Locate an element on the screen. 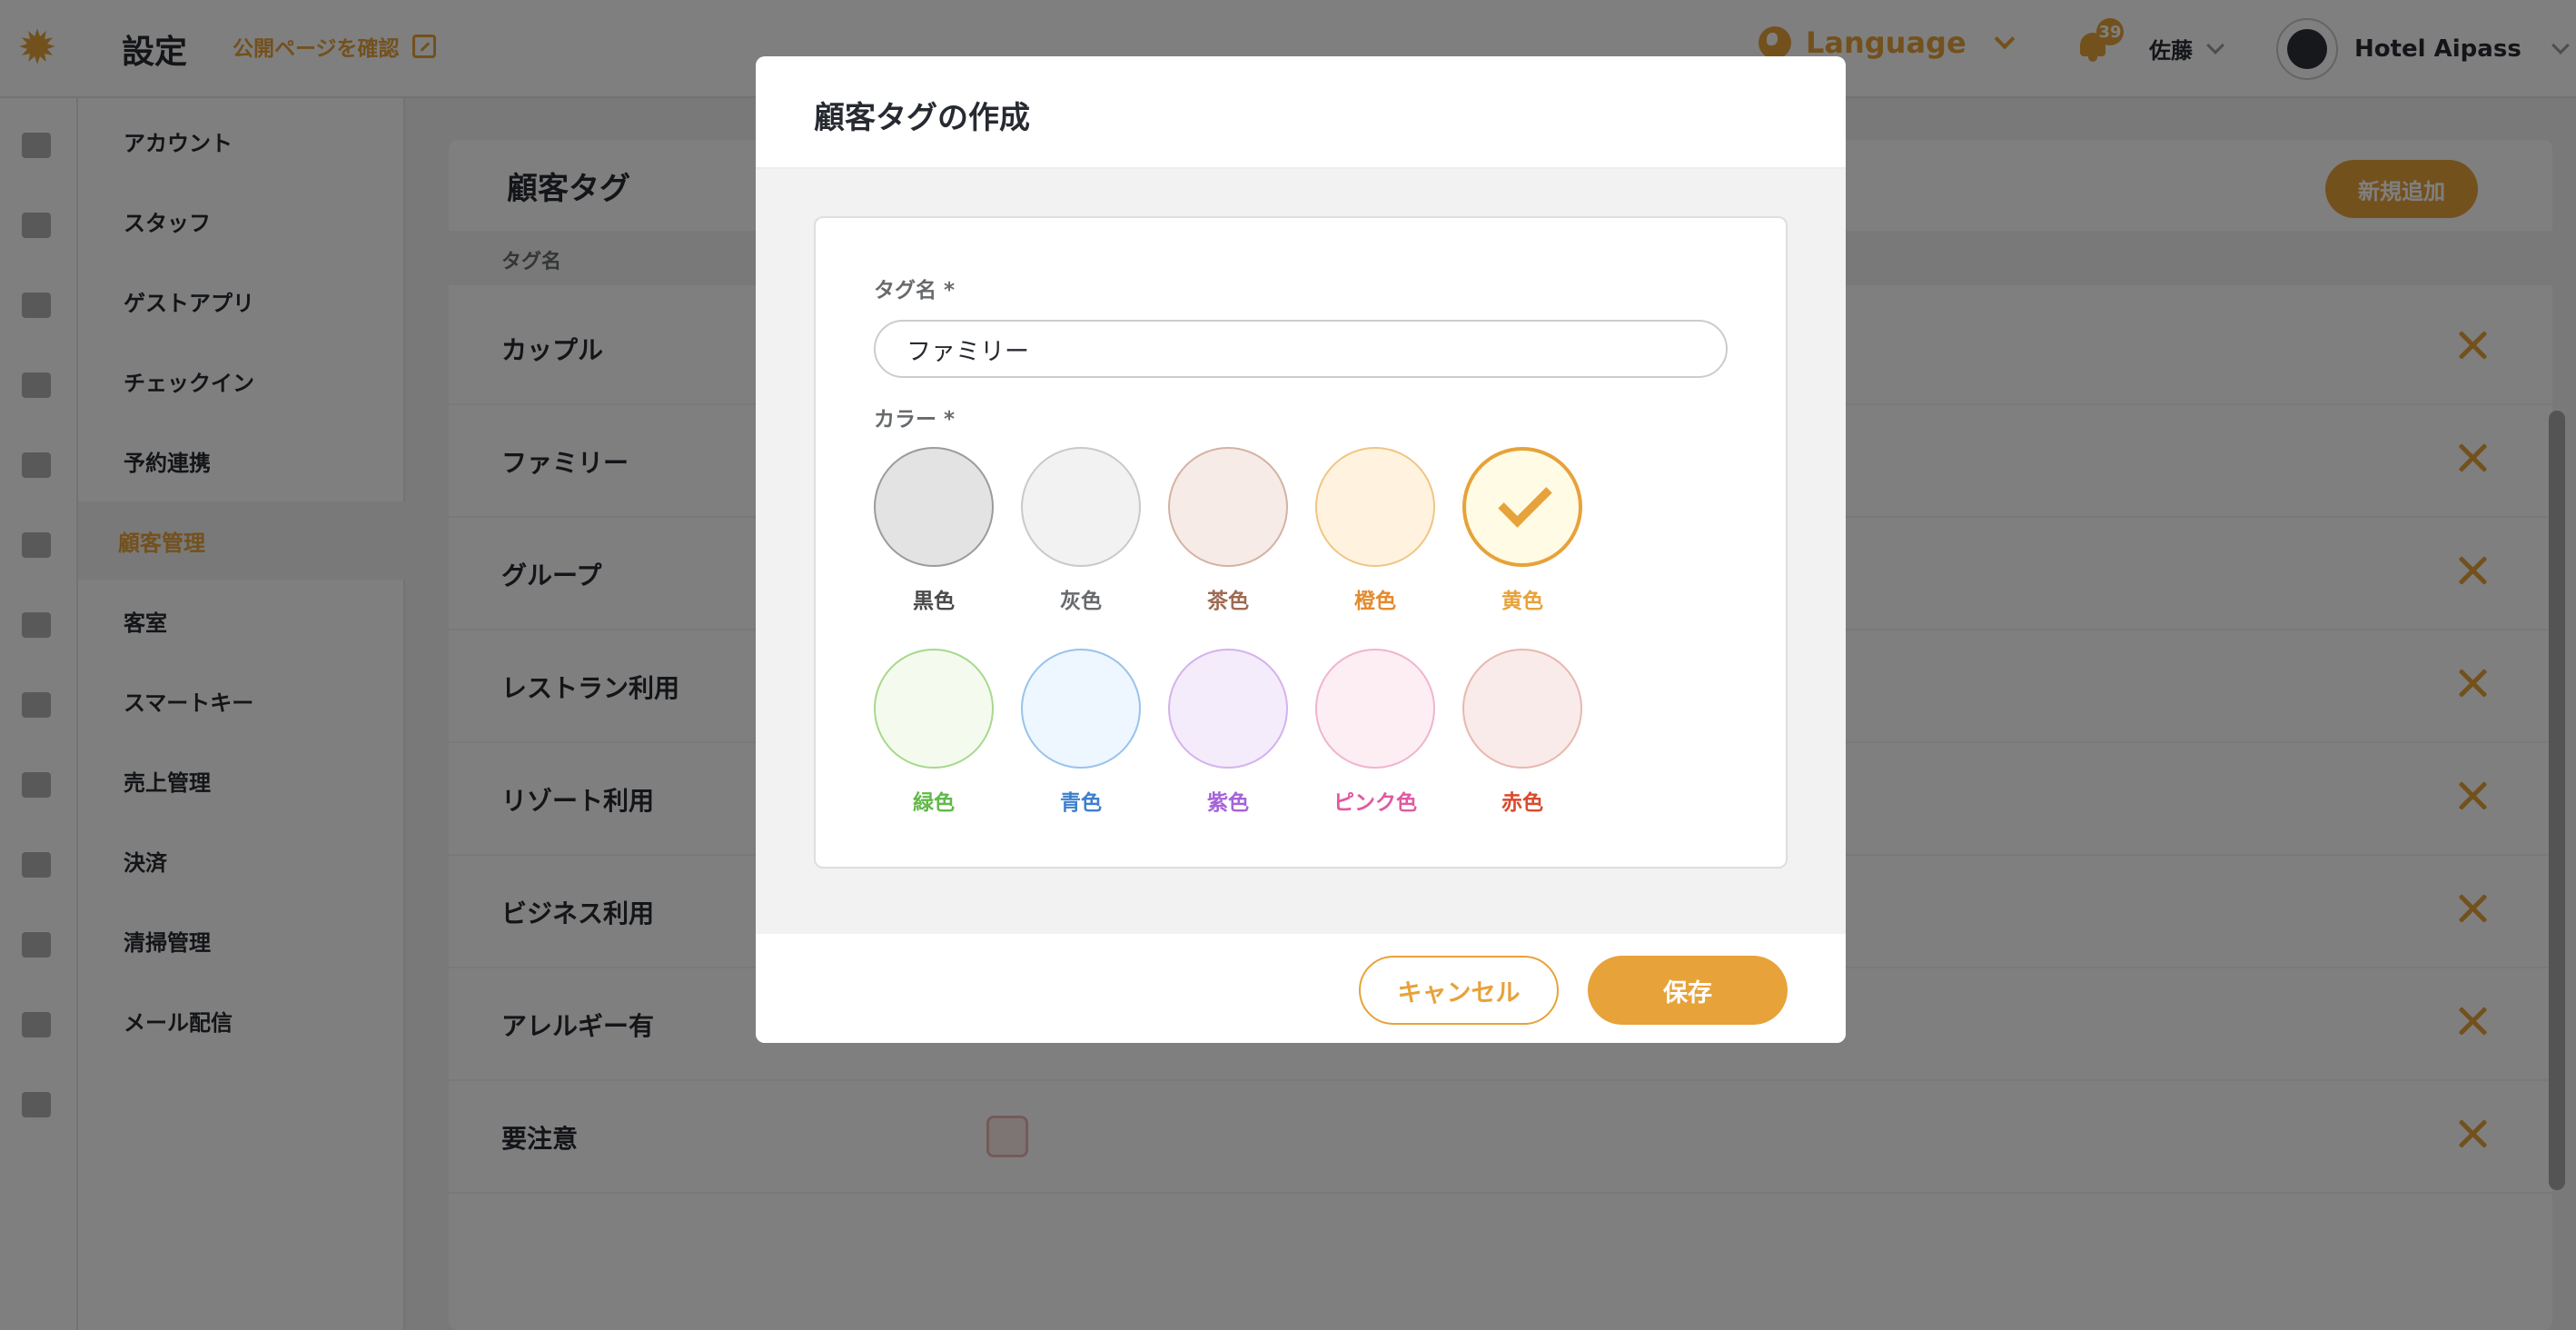  color-option: 橙色 is located at coordinates (1375, 533).